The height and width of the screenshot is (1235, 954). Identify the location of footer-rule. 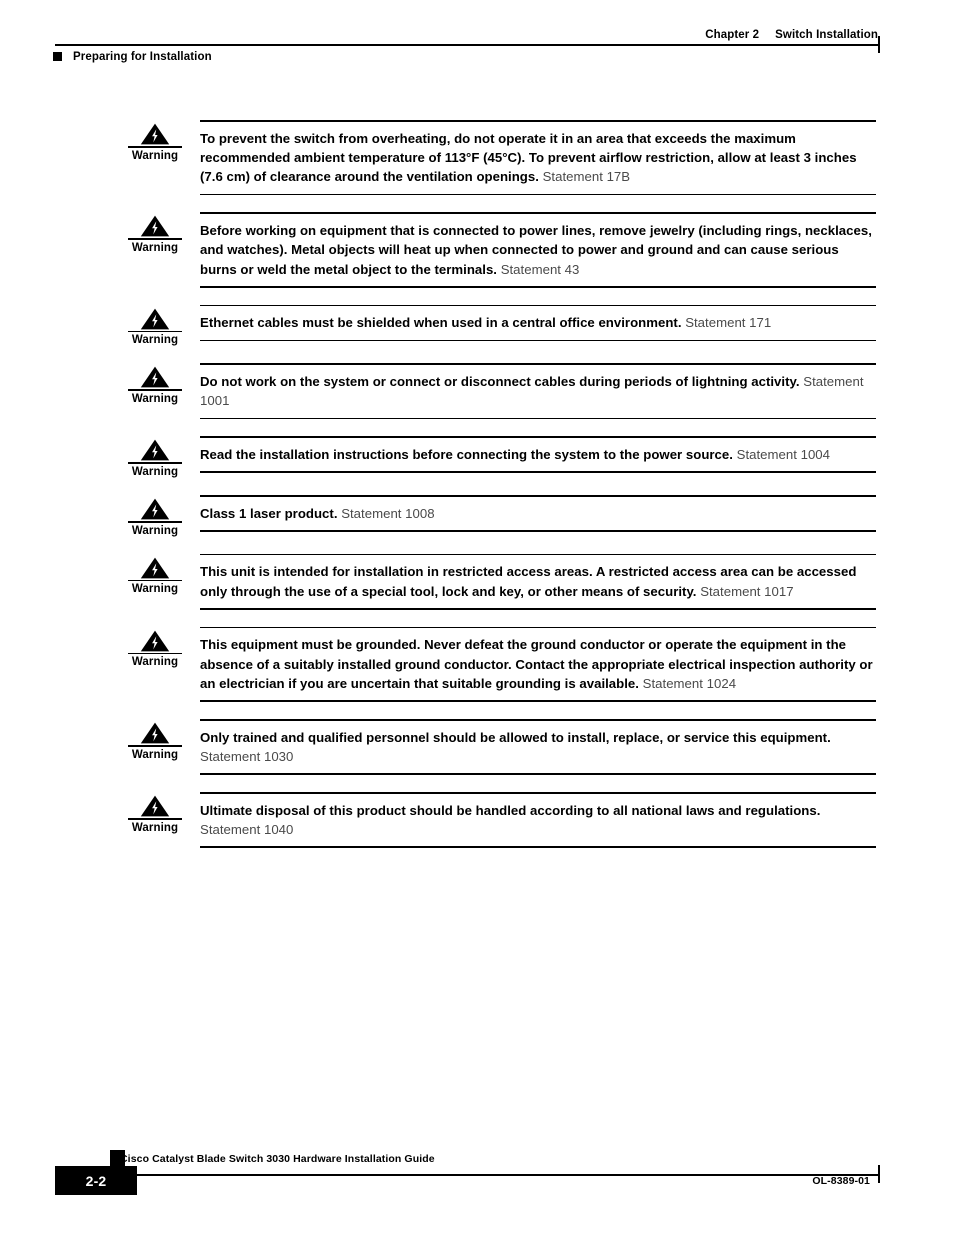
(467, 1174).